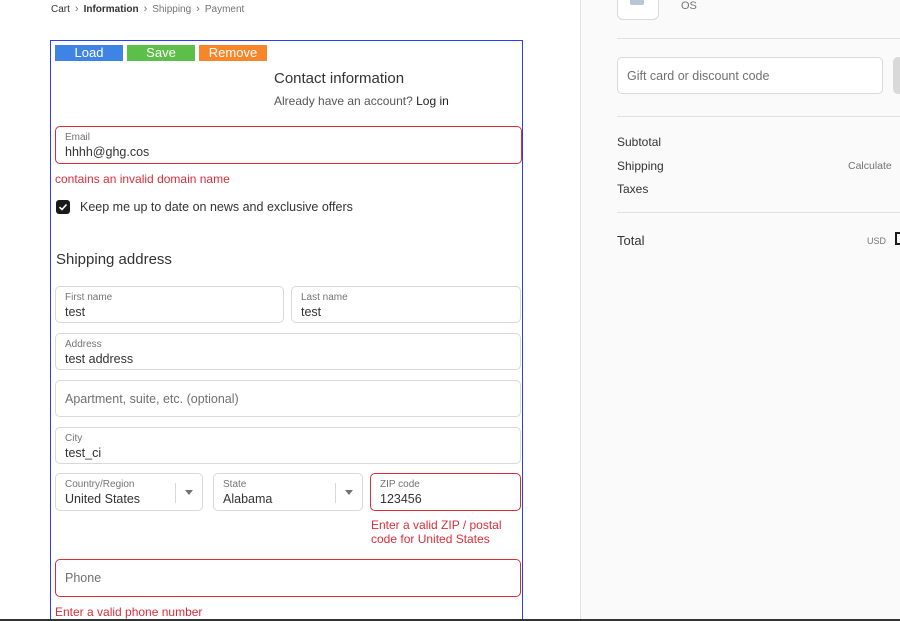 The height and width of the screenshot is (621, 900). I want to click on address-value: test address, so click(99, 359).